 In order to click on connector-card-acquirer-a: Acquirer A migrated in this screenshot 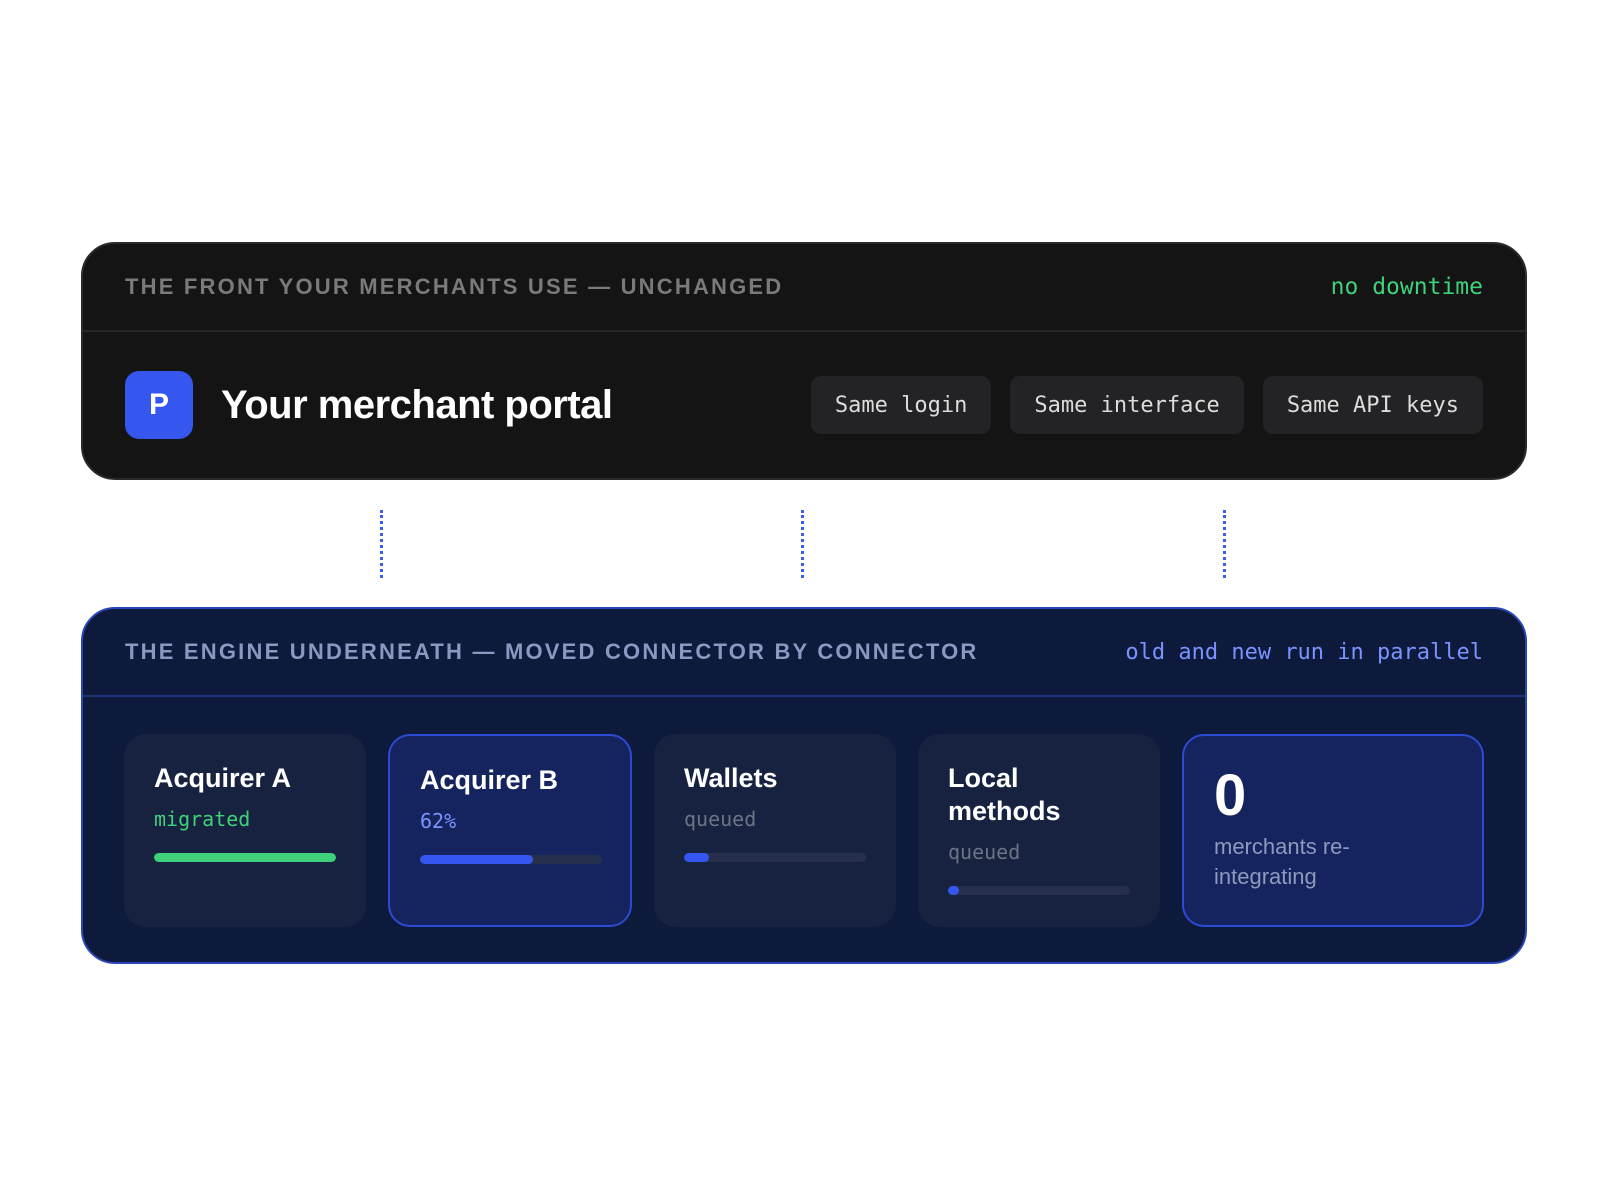, I will do `click(245, 830)`.